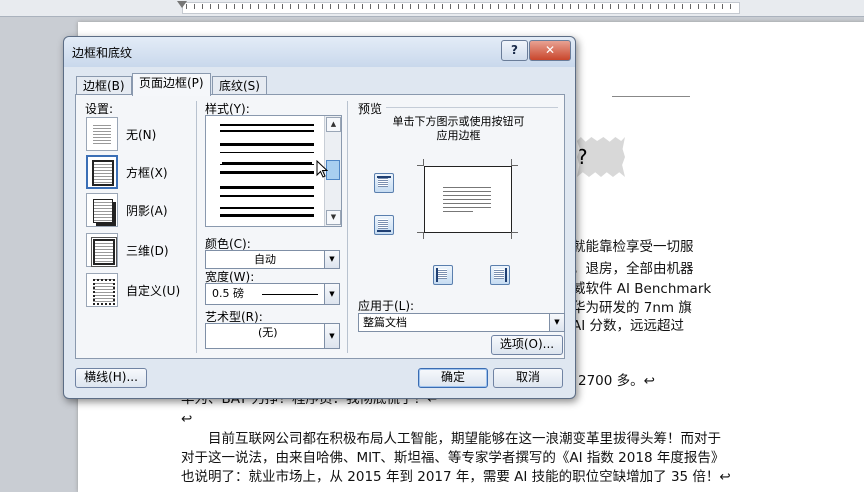 The width and height of the screenshot is (864, 492). I want to click on horizontal-ruler, so click(432, 8).